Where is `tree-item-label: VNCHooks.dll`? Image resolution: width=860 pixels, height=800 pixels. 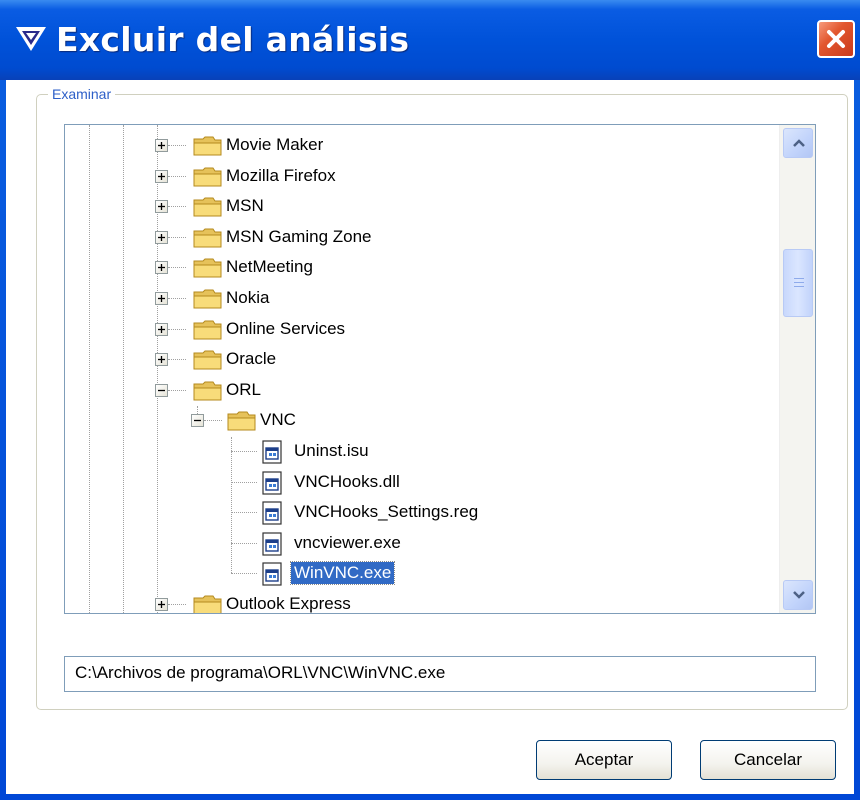
tree-item-label: VNCHooks.dll is located at coordinates (347, 481).